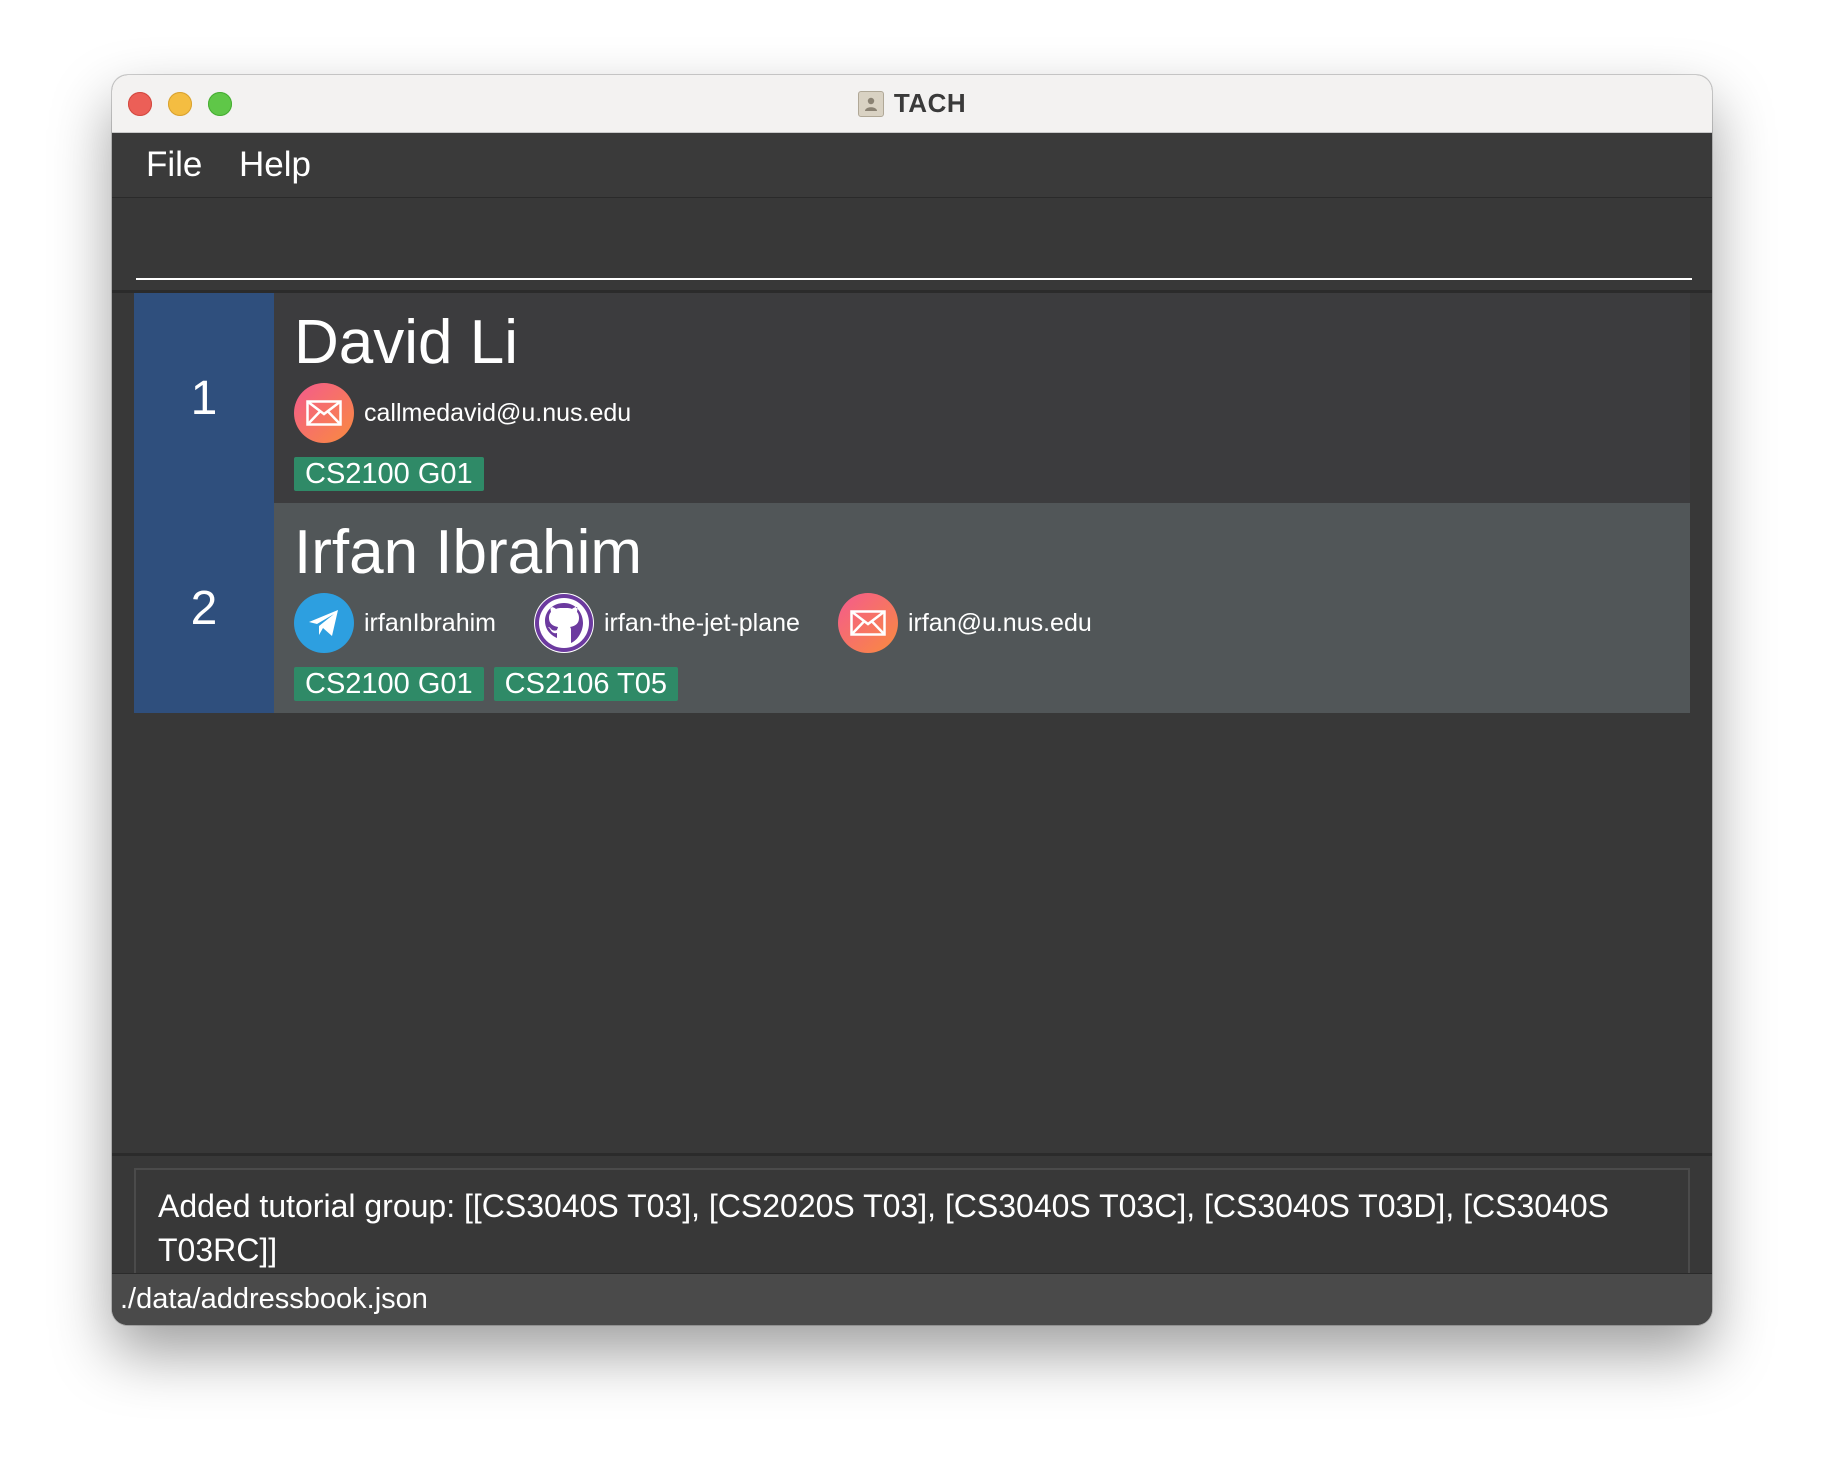 This screenshot has width=1824, height=1474. I want to click on title-bar: TACH, so click(912, 104).